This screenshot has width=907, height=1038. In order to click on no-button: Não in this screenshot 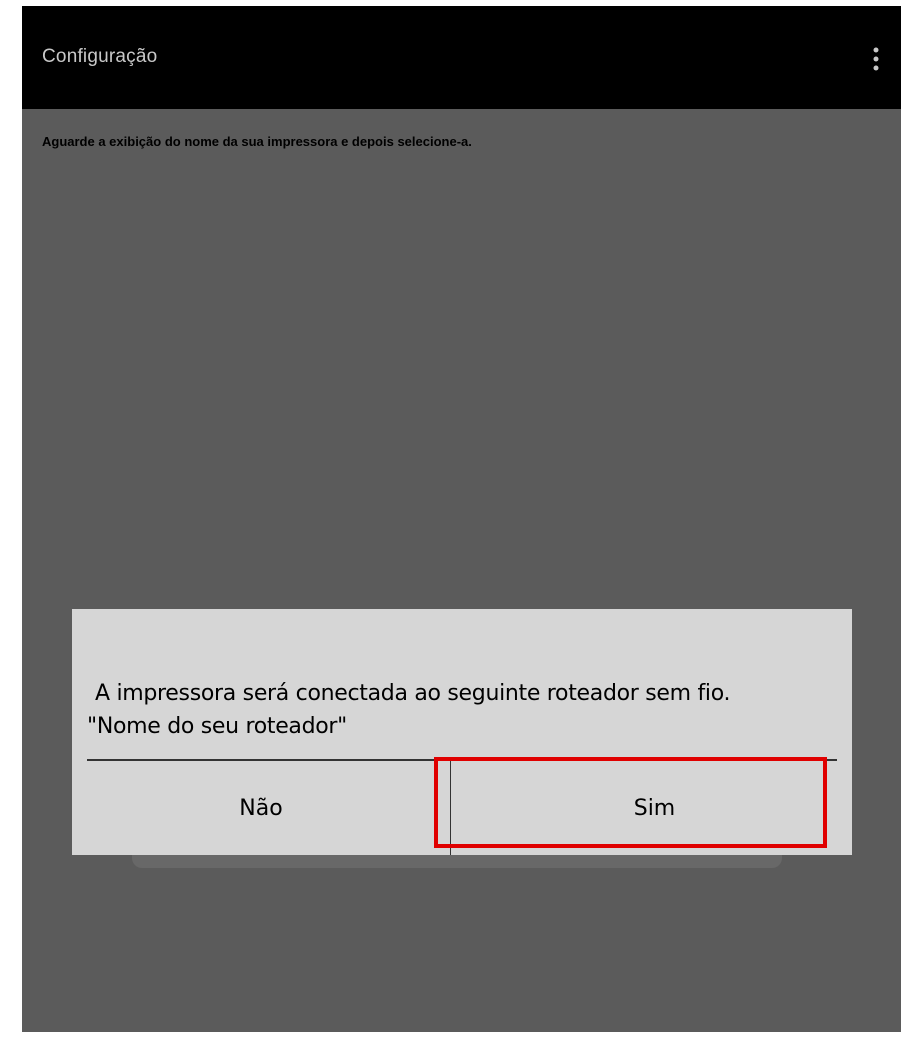, I will do `click(261, 808)`.